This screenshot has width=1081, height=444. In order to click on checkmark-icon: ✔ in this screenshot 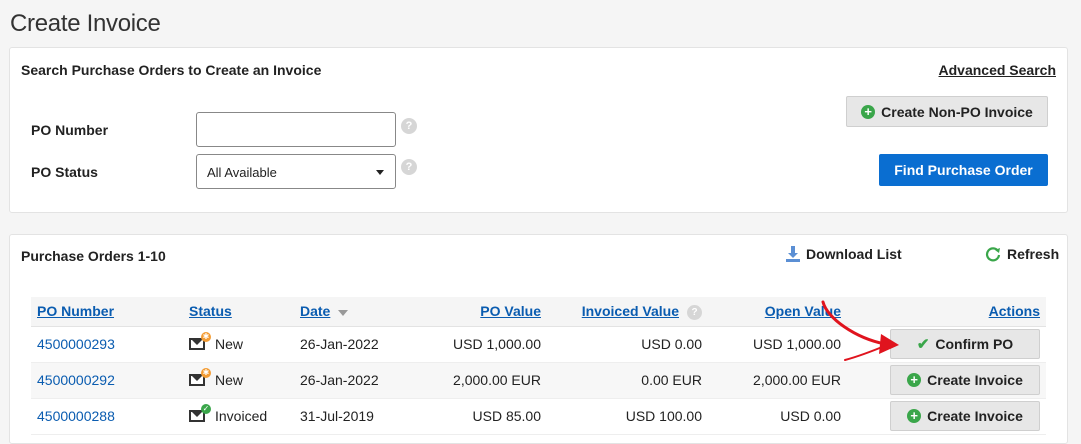, I will do `click(923, 344)`.